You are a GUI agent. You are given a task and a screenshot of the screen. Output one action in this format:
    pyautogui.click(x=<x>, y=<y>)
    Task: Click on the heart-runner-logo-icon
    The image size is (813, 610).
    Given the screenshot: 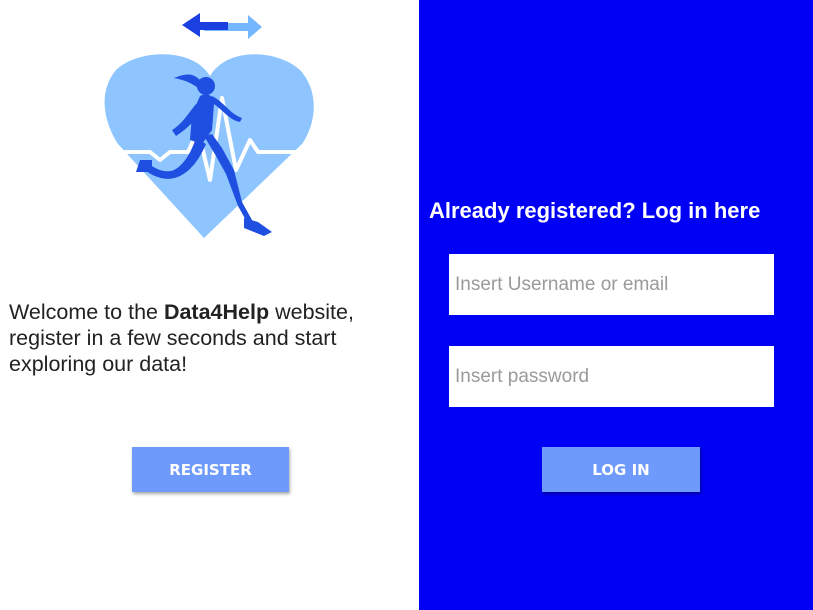 What is the action you would take?
    pyautogui.click(x=209, y=126)
    